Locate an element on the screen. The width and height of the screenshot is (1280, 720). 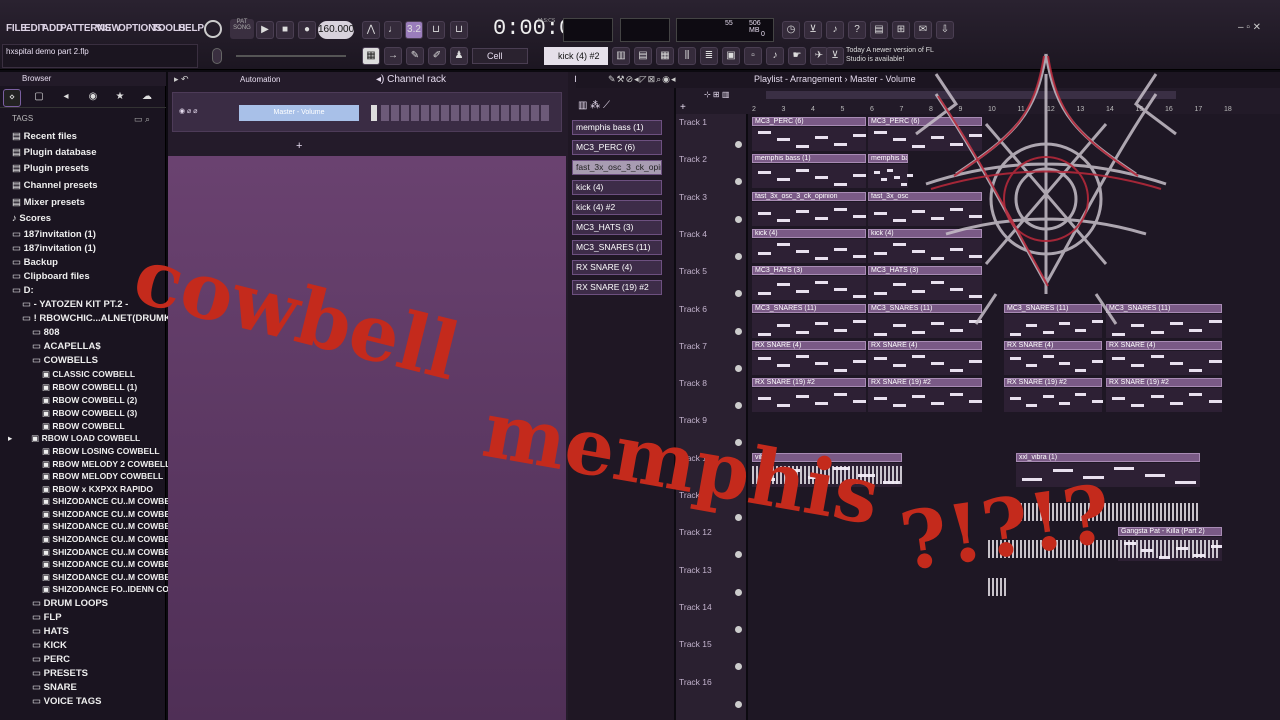
overlay-question-marks: ?!?!? is located at coordinates (1006, 527).